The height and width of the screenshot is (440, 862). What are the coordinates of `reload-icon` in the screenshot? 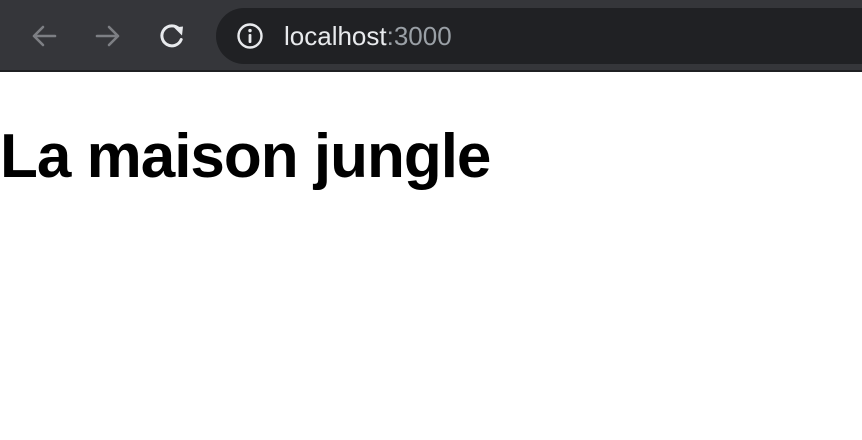 It's located at (171, 36).